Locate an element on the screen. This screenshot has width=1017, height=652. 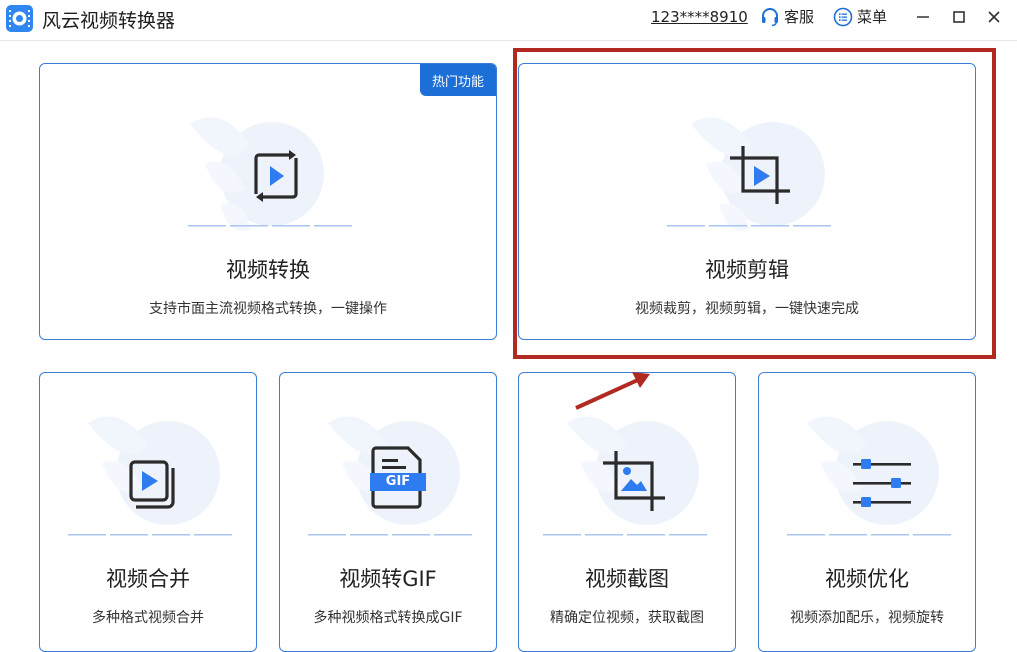
menu-icon is located at coordinates (843, 16).